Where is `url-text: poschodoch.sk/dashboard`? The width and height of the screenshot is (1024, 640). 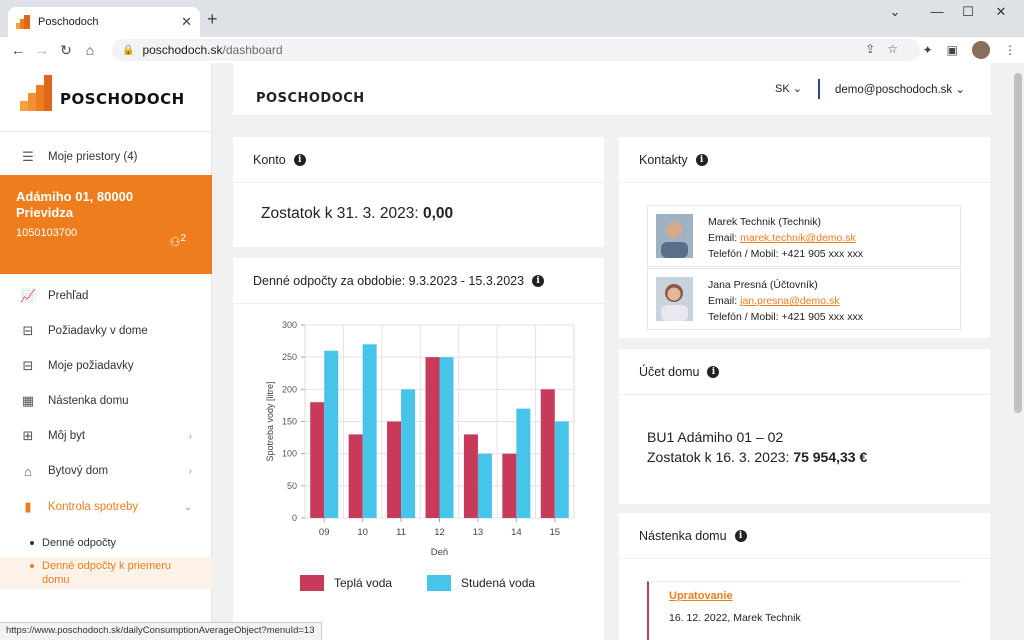
url-text: poschodoch.sk/dashboard is located at coordinates (212, 50).